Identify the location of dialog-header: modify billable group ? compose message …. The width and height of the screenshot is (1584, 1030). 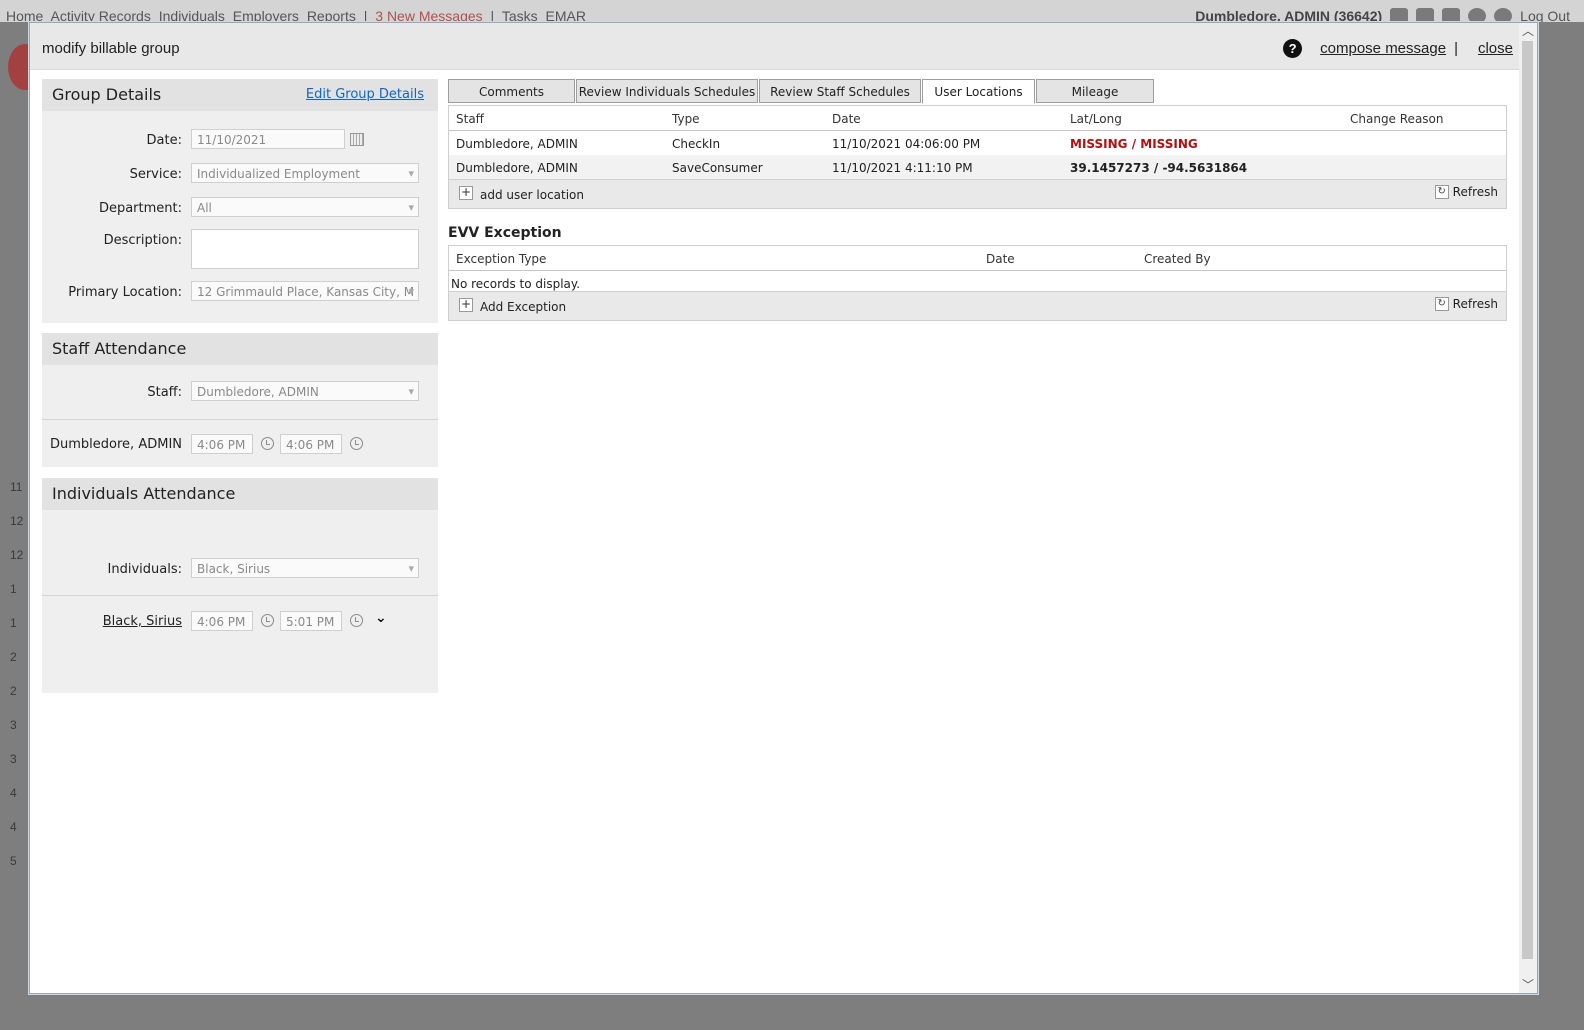
(783, 46).